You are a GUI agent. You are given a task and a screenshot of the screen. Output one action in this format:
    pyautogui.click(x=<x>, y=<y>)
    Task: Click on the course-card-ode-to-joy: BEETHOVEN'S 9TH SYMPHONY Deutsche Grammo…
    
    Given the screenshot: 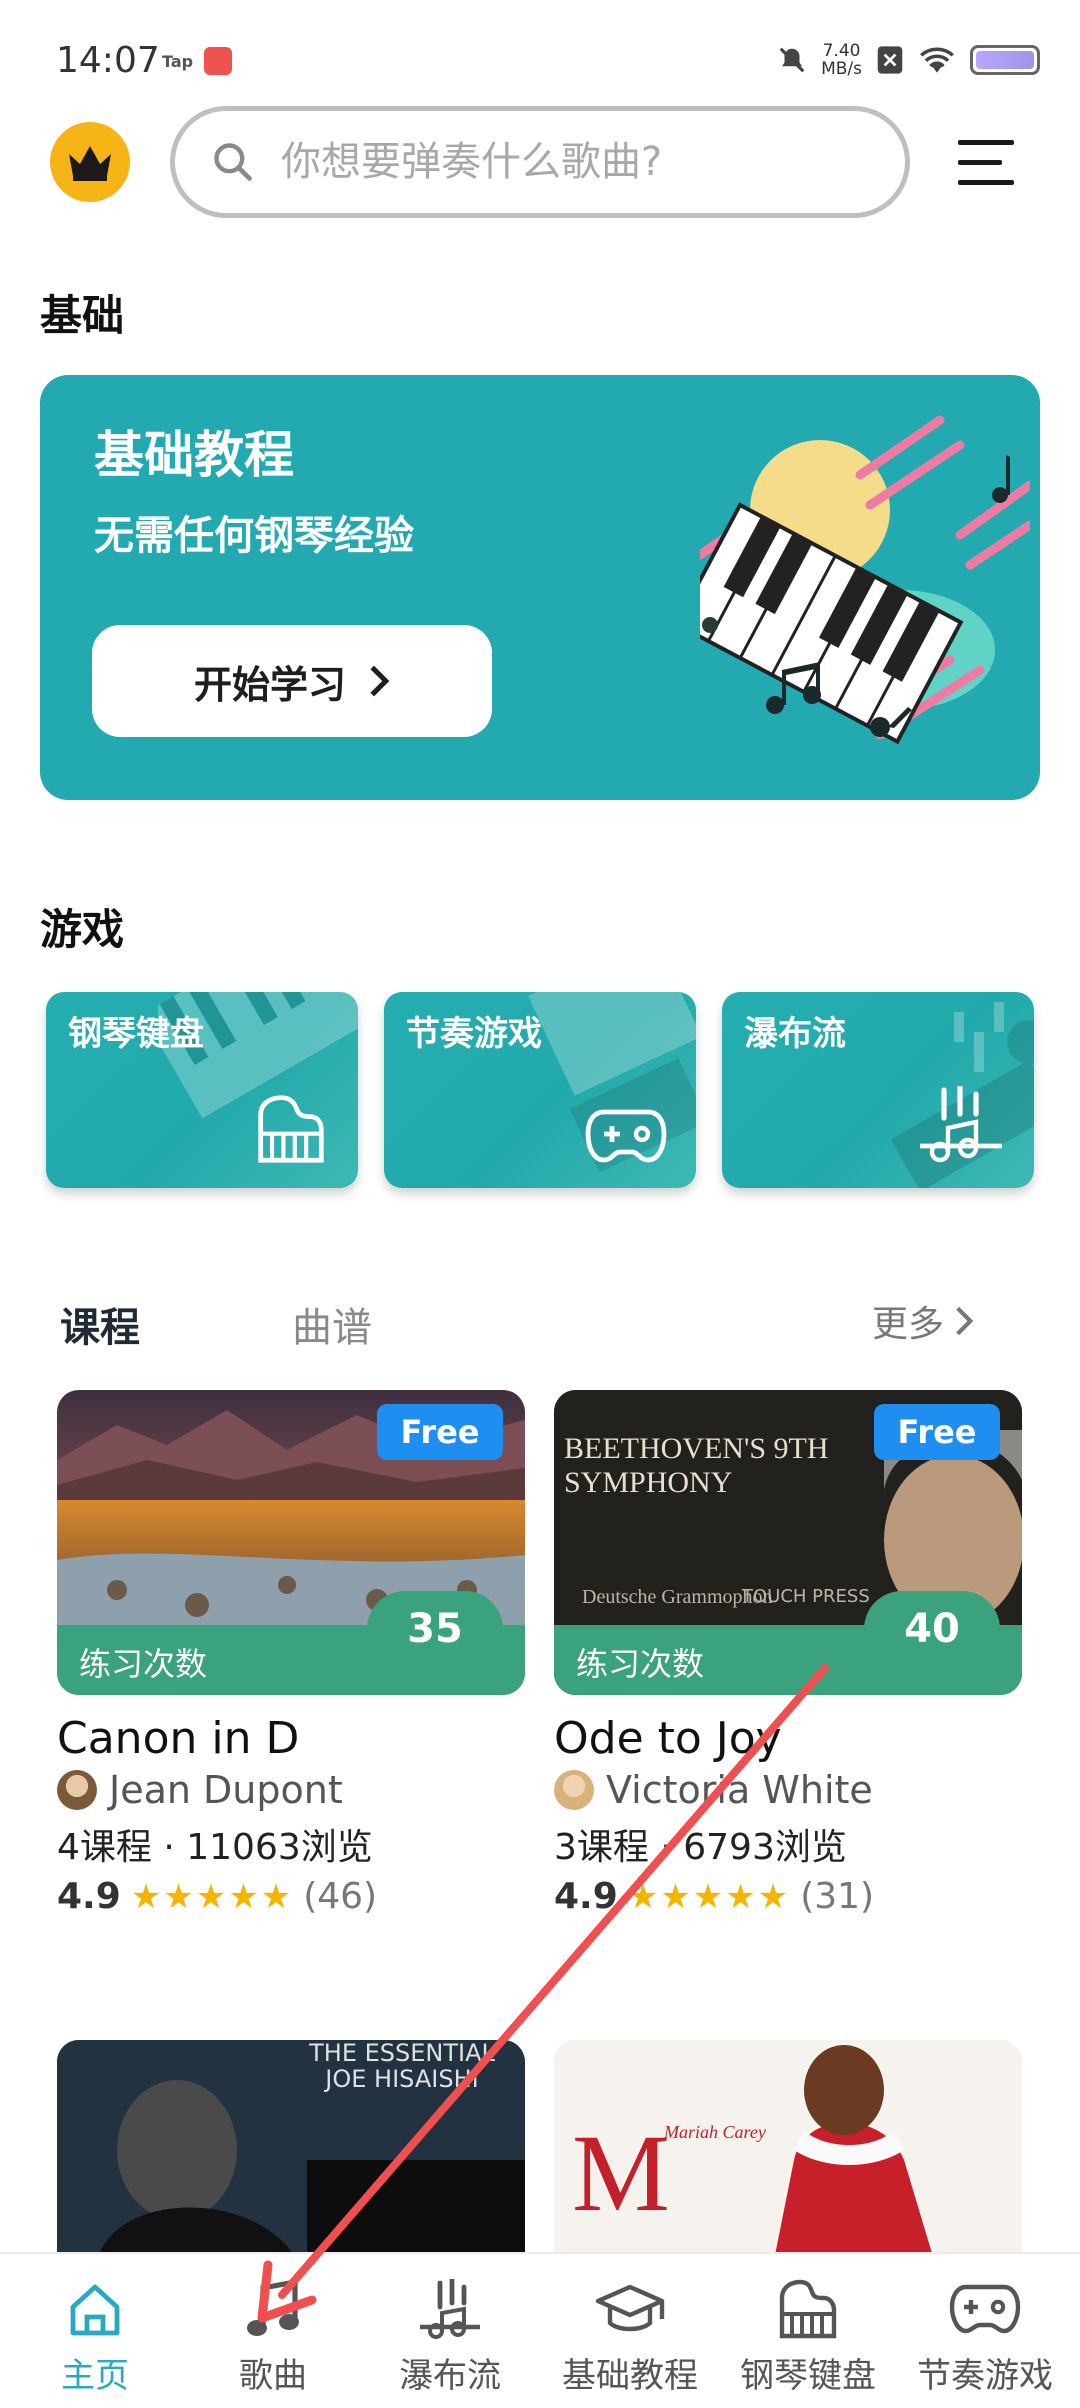 What is the action you would take?
    pyautogui.click(x=788, y=1653)
    